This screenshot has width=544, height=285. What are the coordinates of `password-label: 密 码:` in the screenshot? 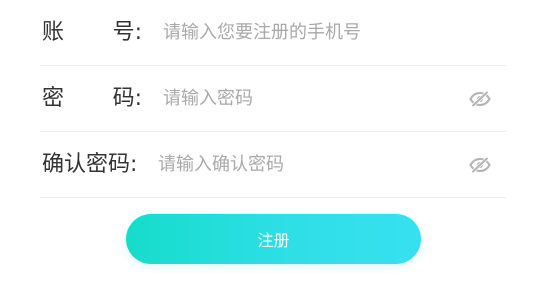 It's located at (92, 98).